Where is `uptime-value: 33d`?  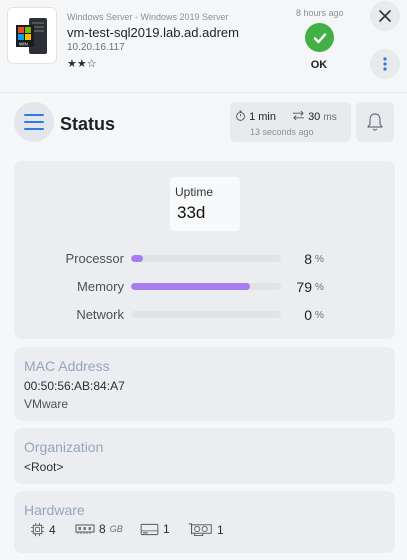
uptime-value: 33d is located at coordinates (191, 212).